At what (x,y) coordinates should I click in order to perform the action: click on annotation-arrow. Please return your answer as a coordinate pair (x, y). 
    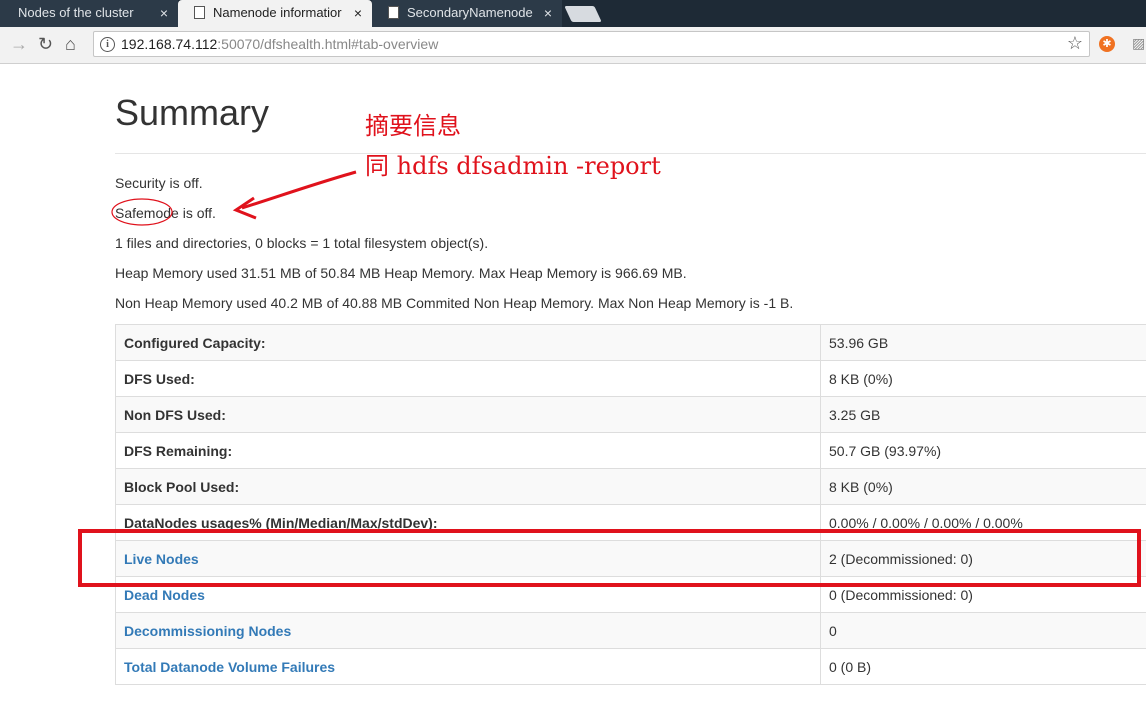
    Looking at the image, I should click on (234, 198).